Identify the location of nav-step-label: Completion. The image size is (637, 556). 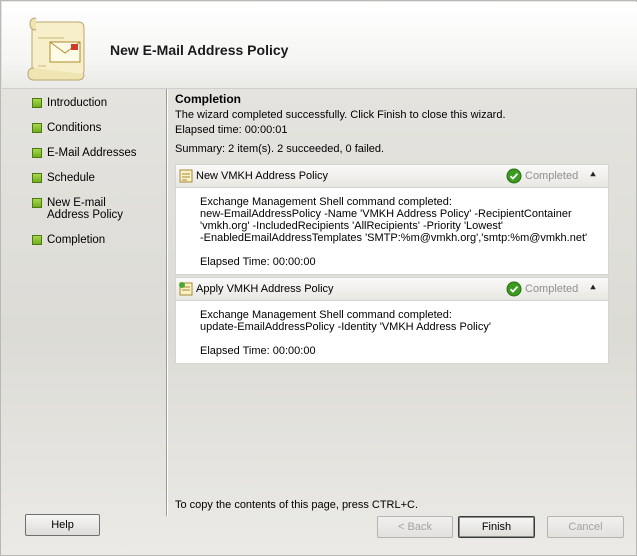
(76, 240).